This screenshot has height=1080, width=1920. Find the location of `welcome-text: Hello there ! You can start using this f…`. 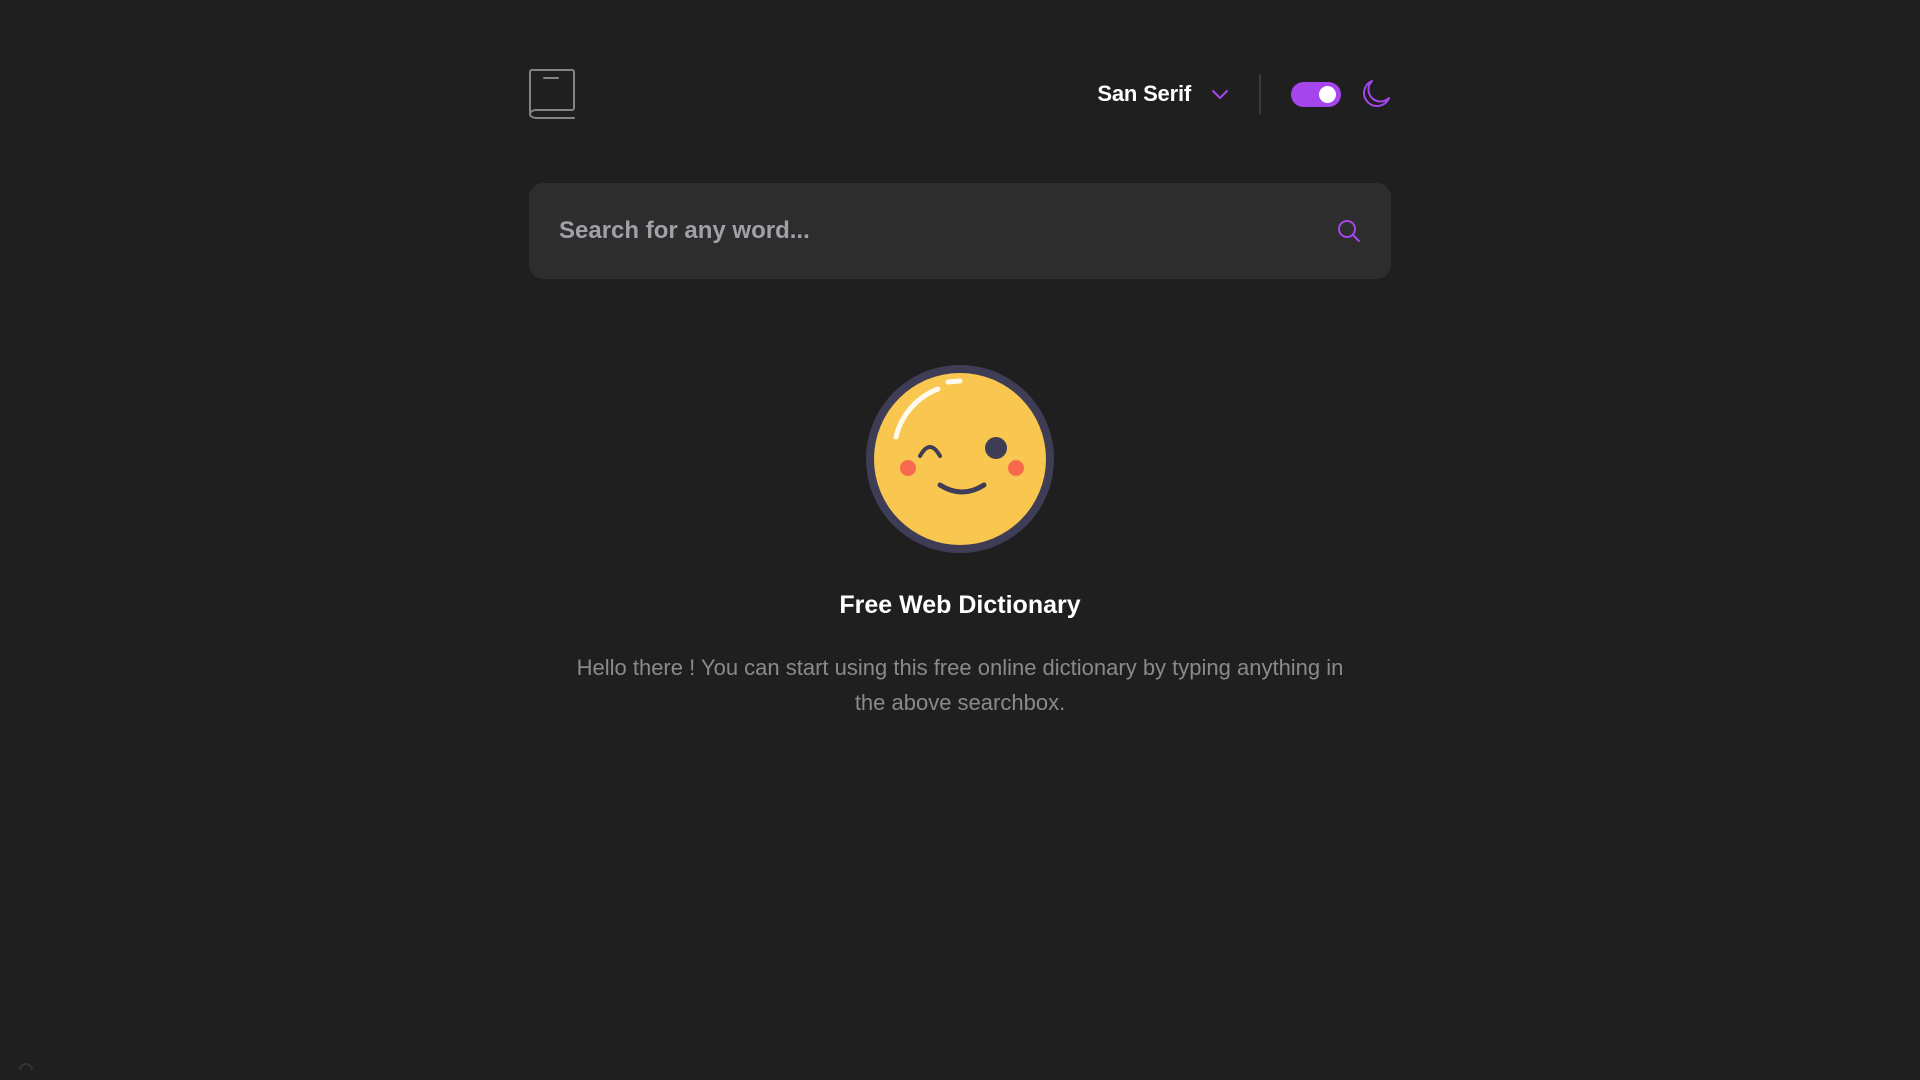

welcome-text: Hello there ! You can start using this f… is located at coordinates (960, 685).